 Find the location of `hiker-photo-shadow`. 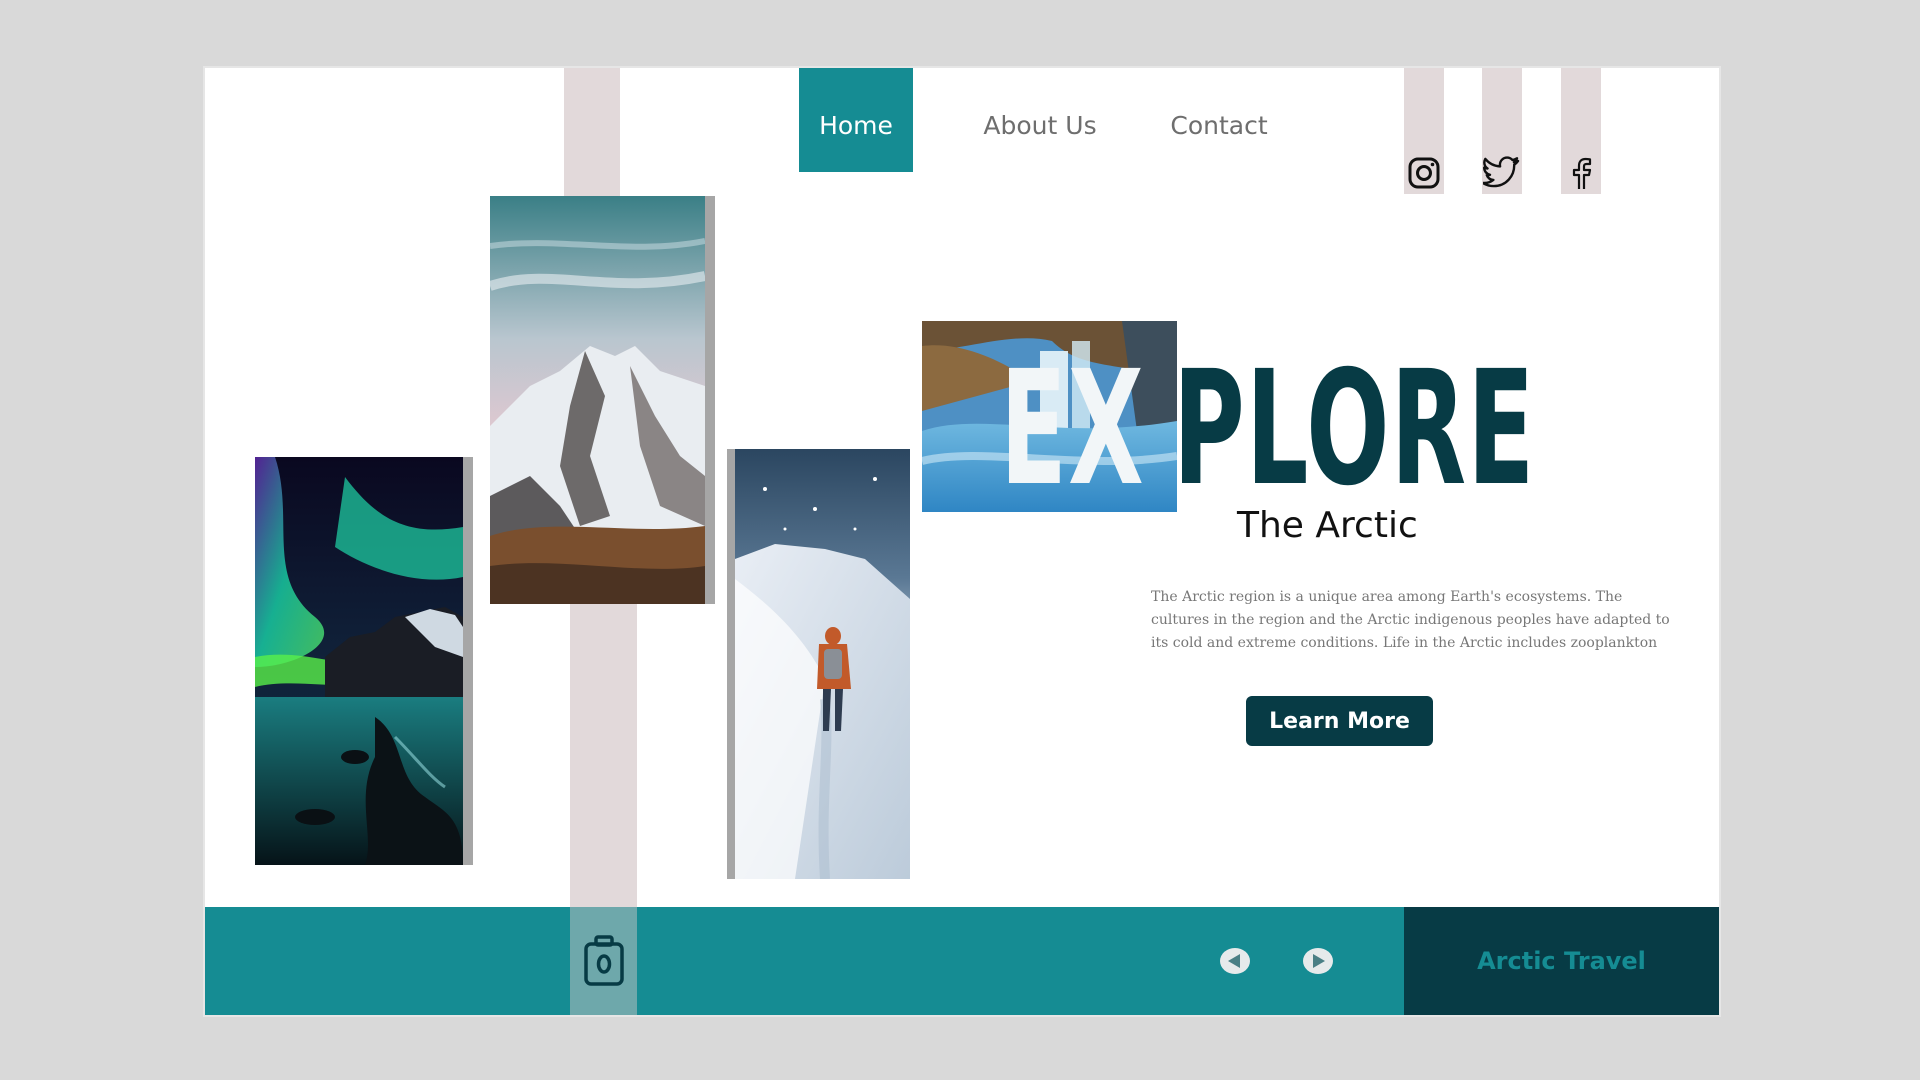

hiker-photo-shadow is located at coordinates (731, 664).